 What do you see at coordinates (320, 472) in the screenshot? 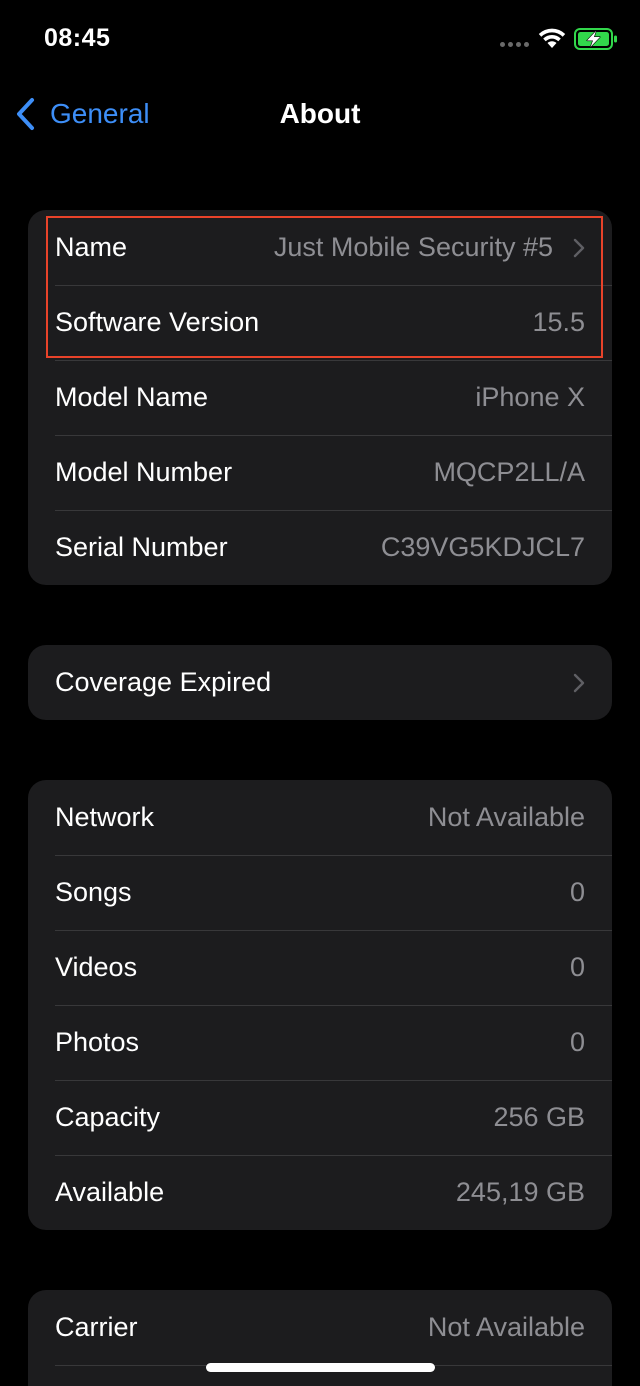
I see `model-number-row: Model Number MQCP2LL/A` at bounding box center [320, 472].